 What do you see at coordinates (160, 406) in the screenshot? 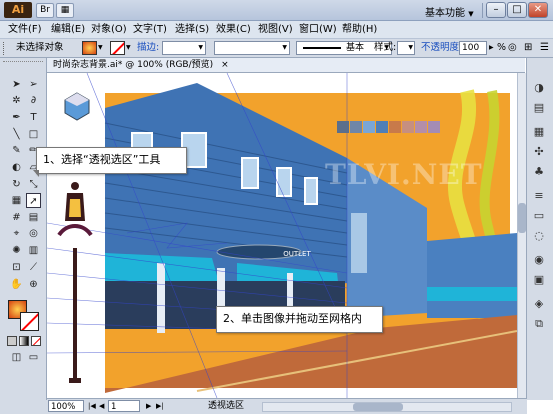
I see `last-artboard-icon: ▶|` at bounding box center [160, 406].